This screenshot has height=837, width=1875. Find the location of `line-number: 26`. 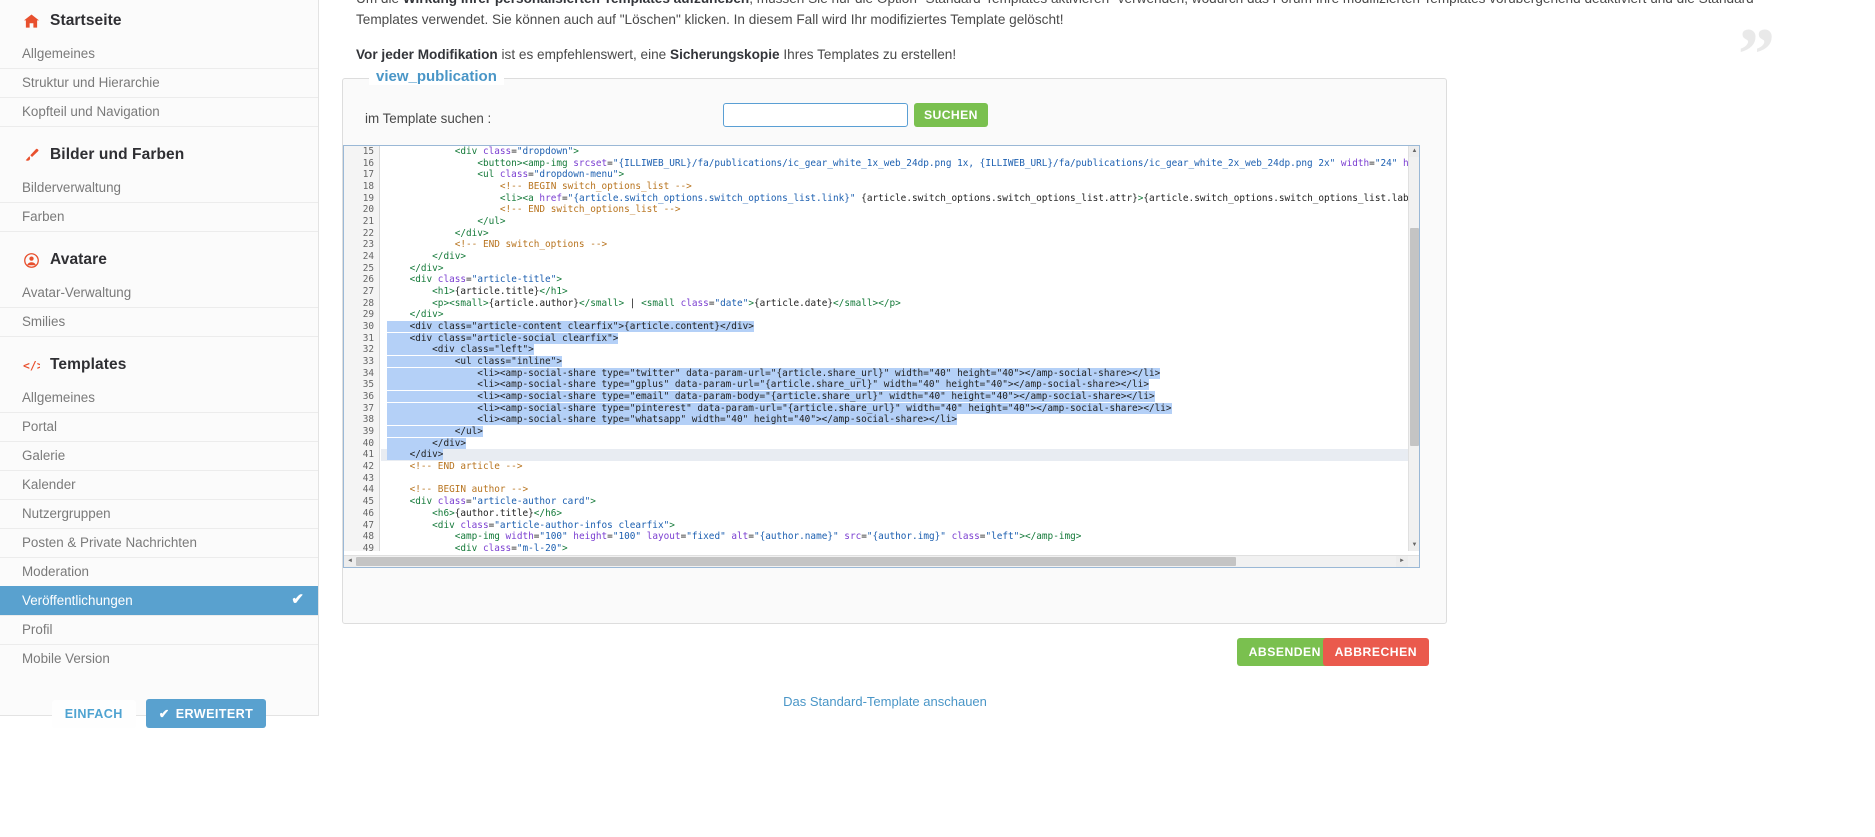

line-number: 26 is located at coordinates (368, 280).